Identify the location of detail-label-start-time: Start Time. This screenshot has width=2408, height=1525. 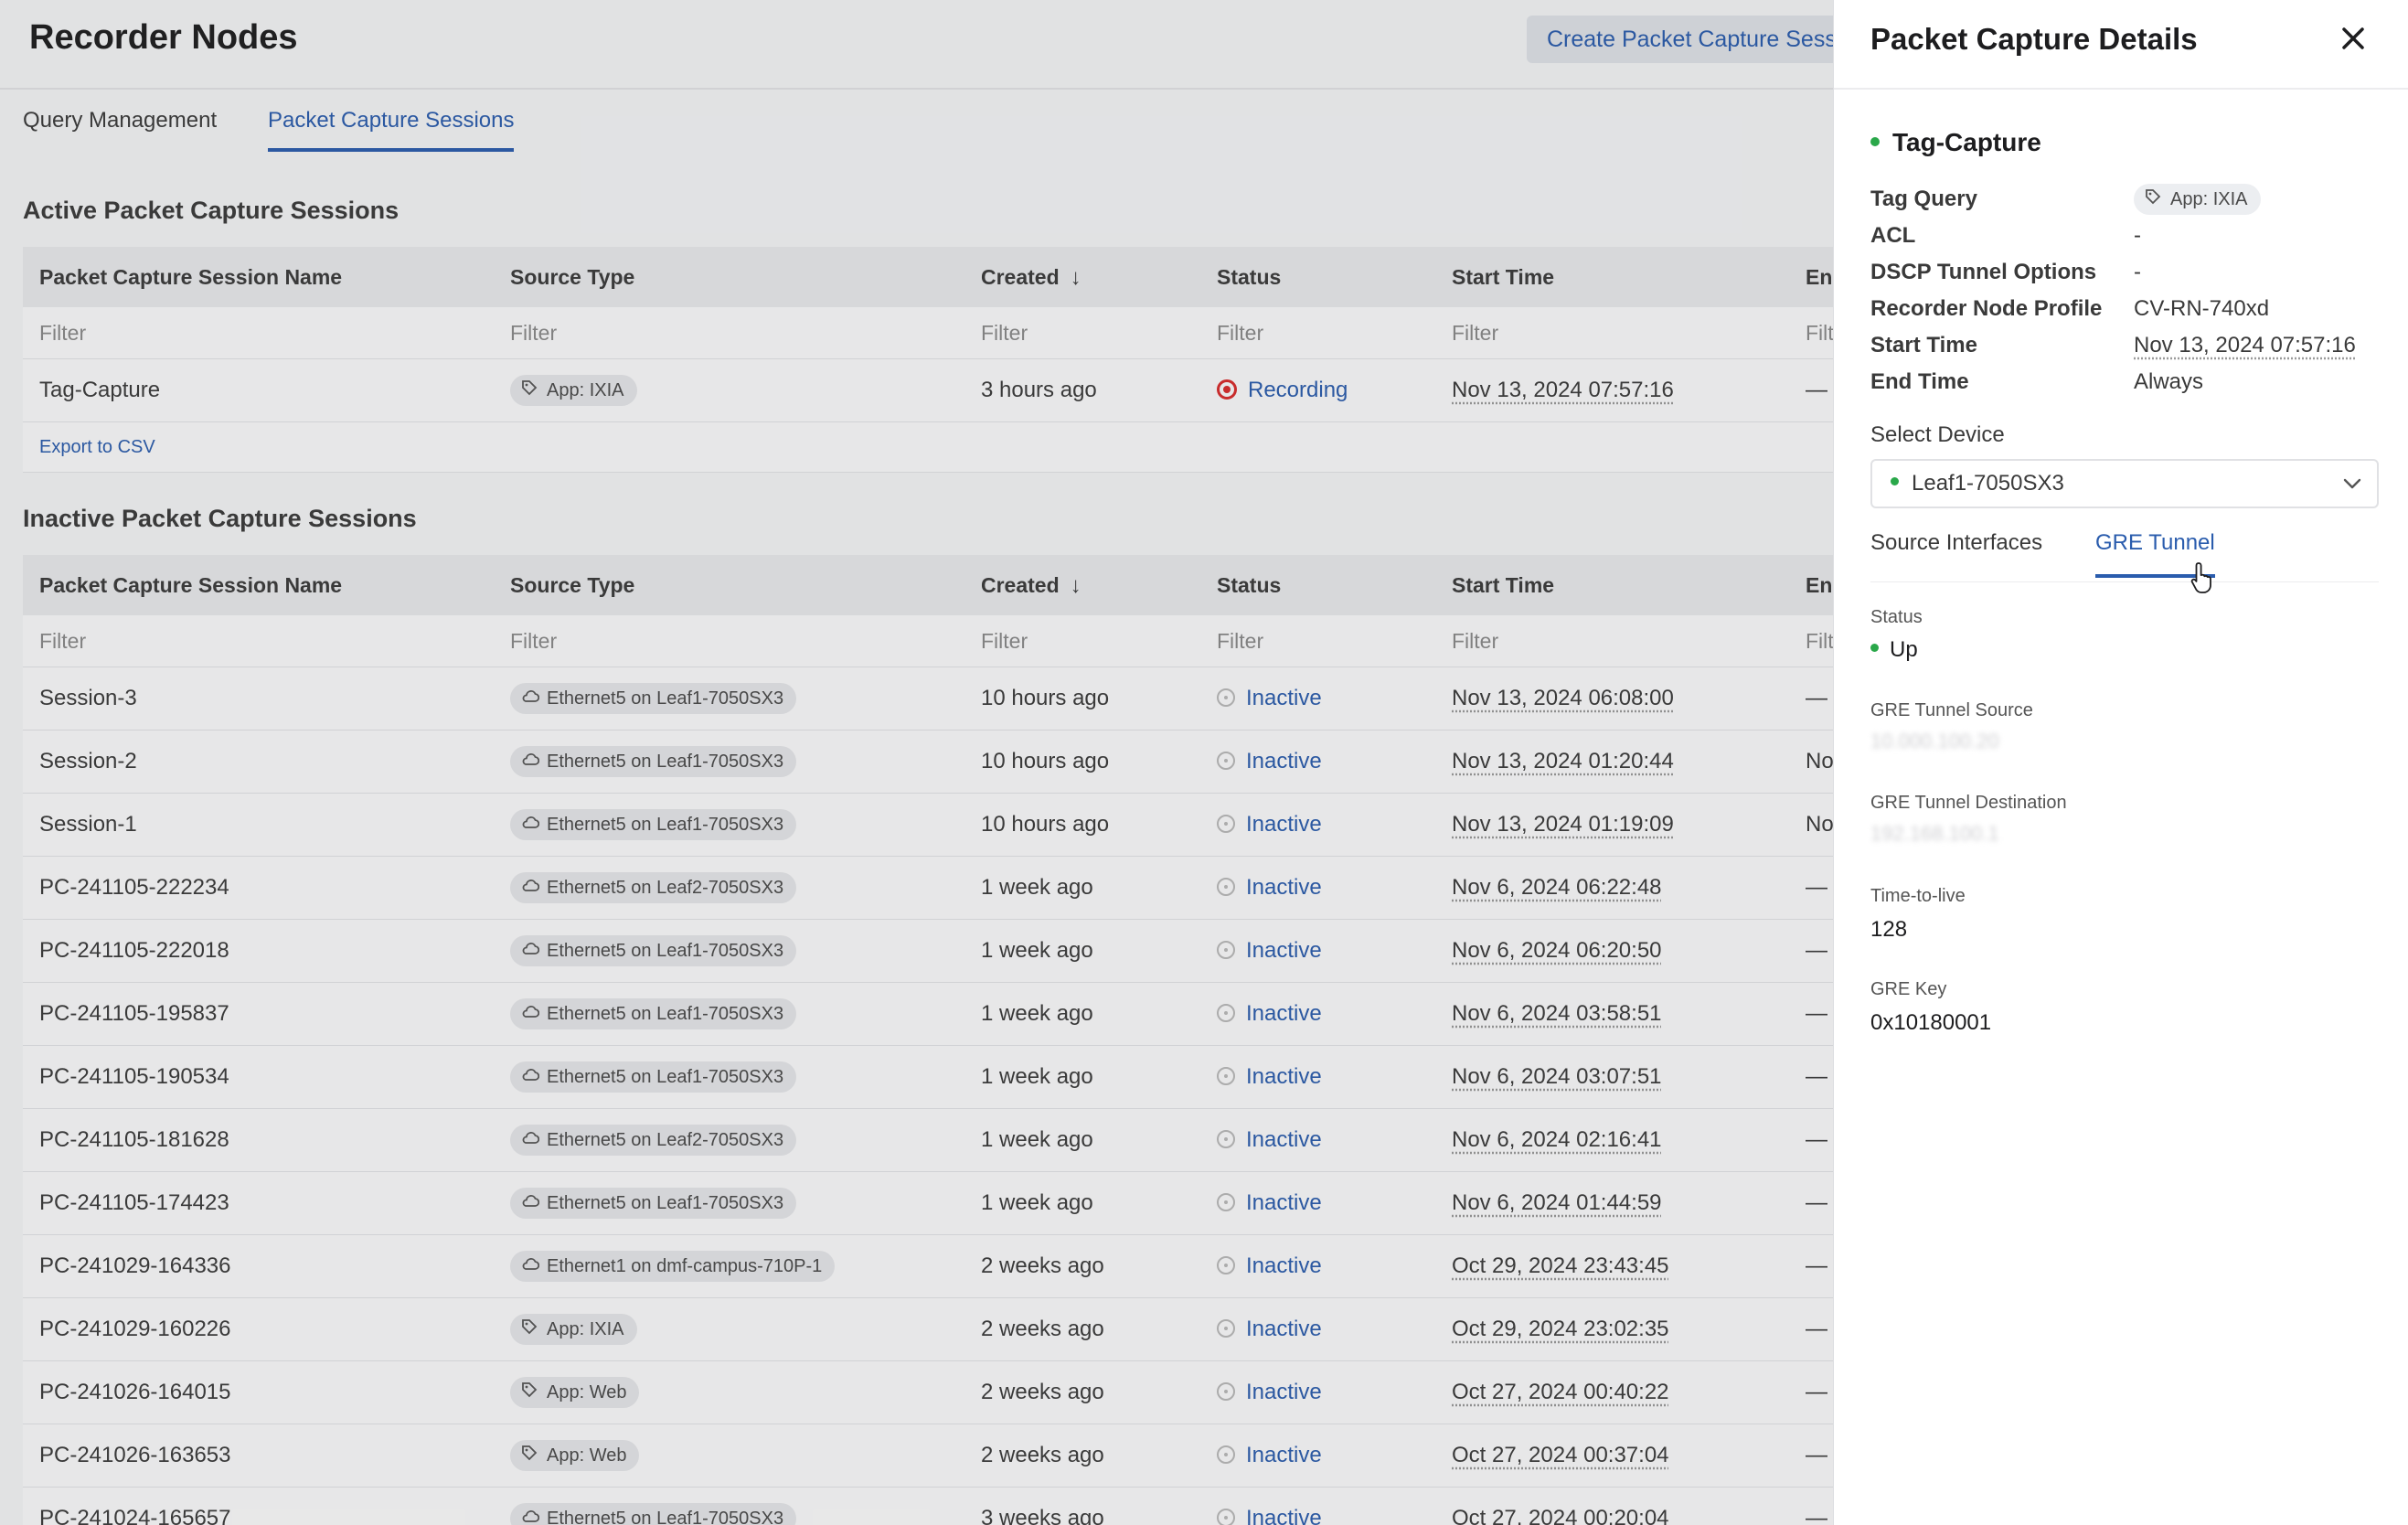
(1923, 345).